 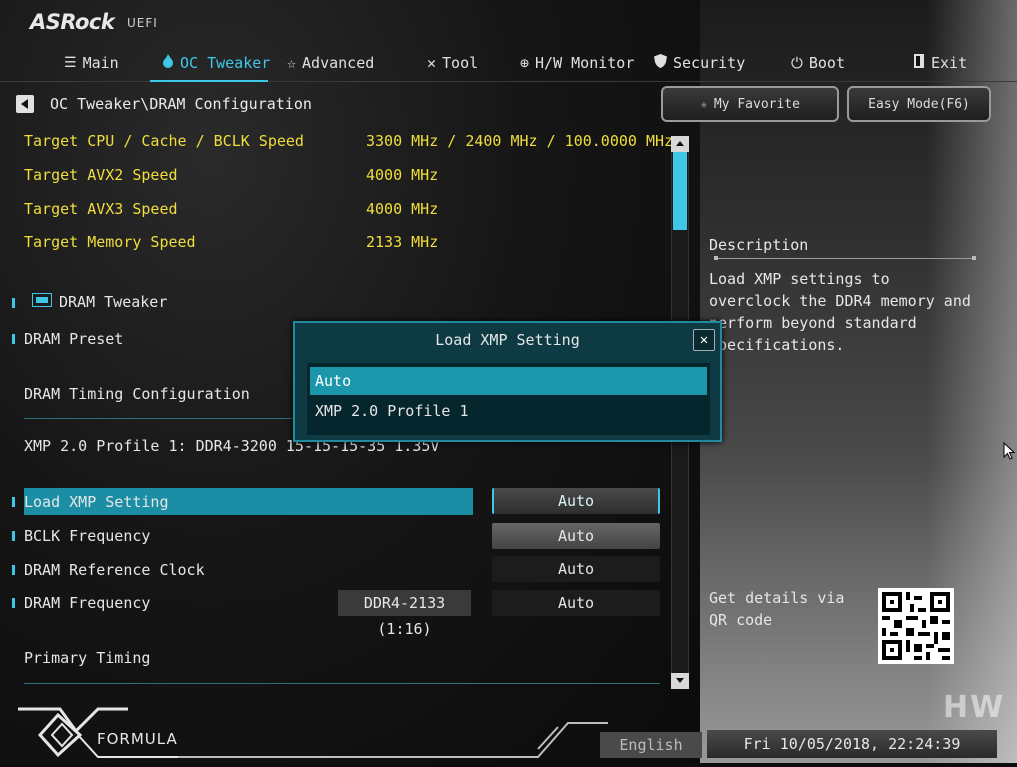 What do you see at coordinates (96, 502) in the screenshot?
I see `load-xmp-label: Load XMP Setting` at bounding box center [96, 502].